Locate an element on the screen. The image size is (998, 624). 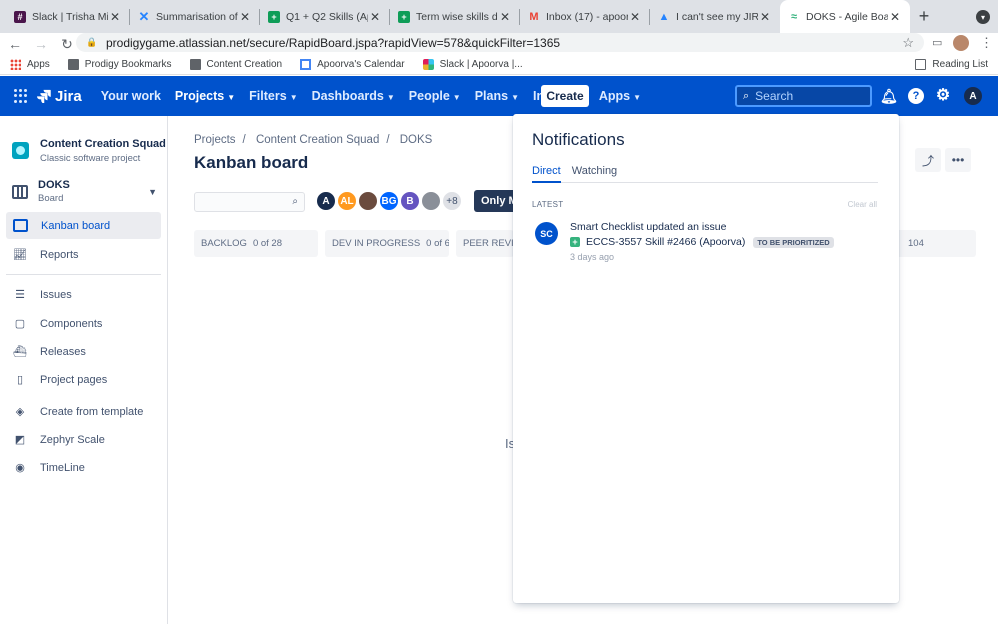
nav-label: Plans is located at coordinates (491, 96).